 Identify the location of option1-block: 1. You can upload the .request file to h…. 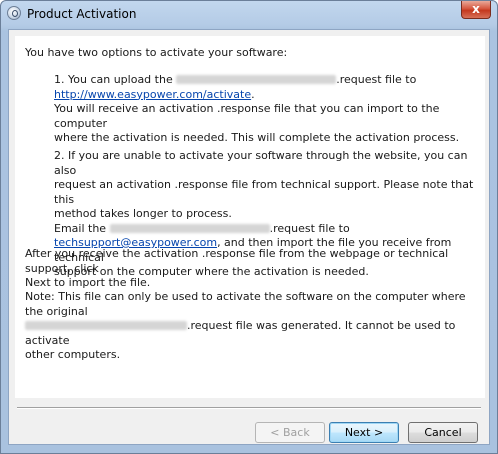
(269, 109).